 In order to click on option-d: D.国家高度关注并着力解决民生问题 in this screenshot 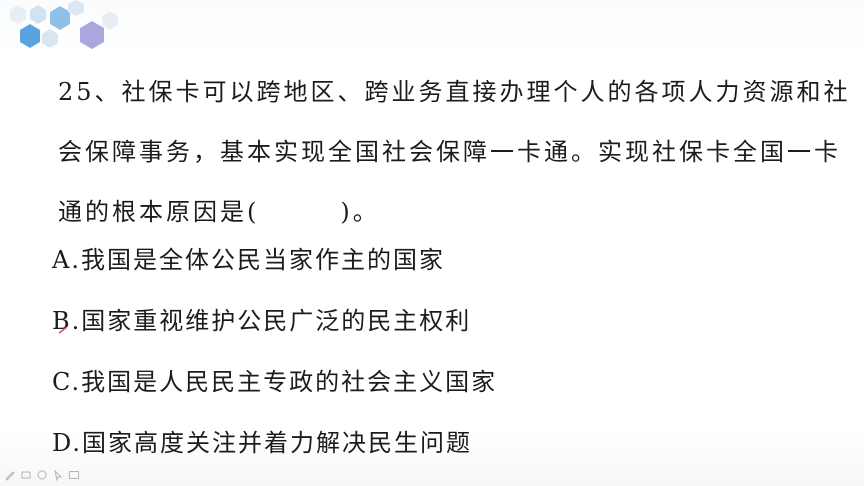, I will do `click(432, 443)`.